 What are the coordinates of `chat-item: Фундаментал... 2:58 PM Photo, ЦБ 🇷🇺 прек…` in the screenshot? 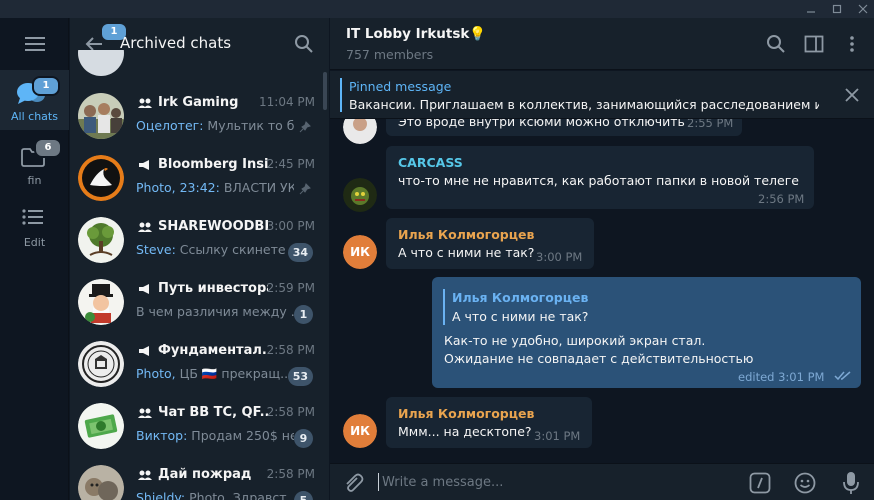 It's located at (196, 364).